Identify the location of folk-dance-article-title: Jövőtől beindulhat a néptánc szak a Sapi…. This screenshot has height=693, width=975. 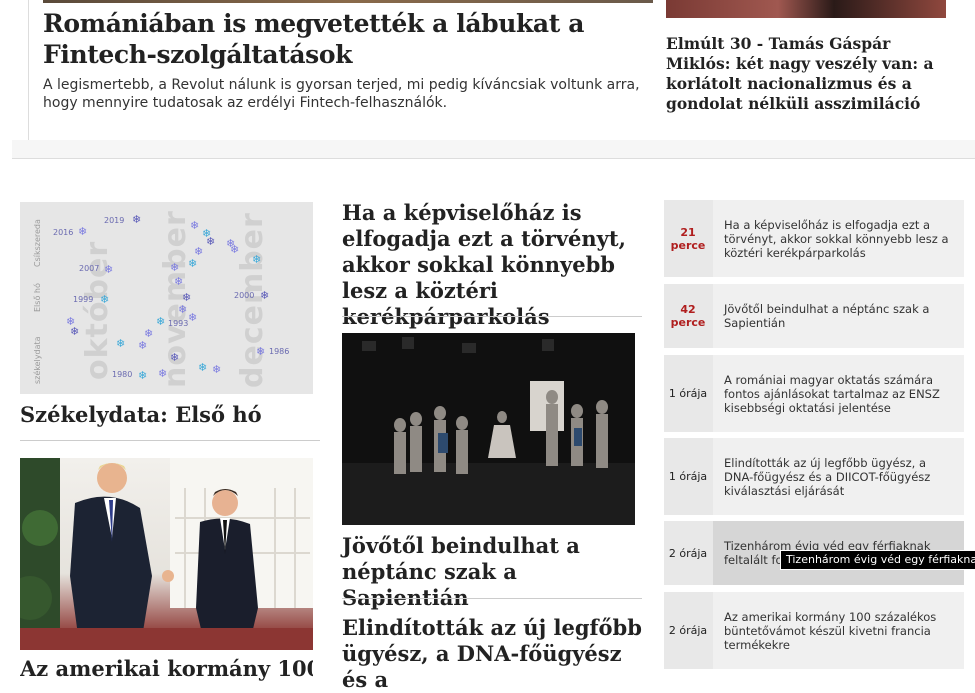
(492, 572).